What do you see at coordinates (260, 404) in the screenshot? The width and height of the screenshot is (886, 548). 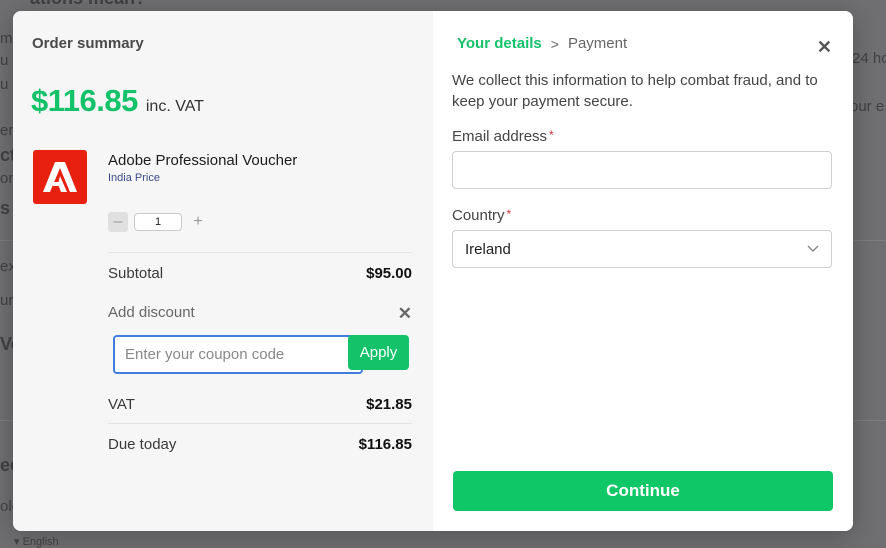 I see `vat-row: VAT $21.85` at bounding box center [260, 404].